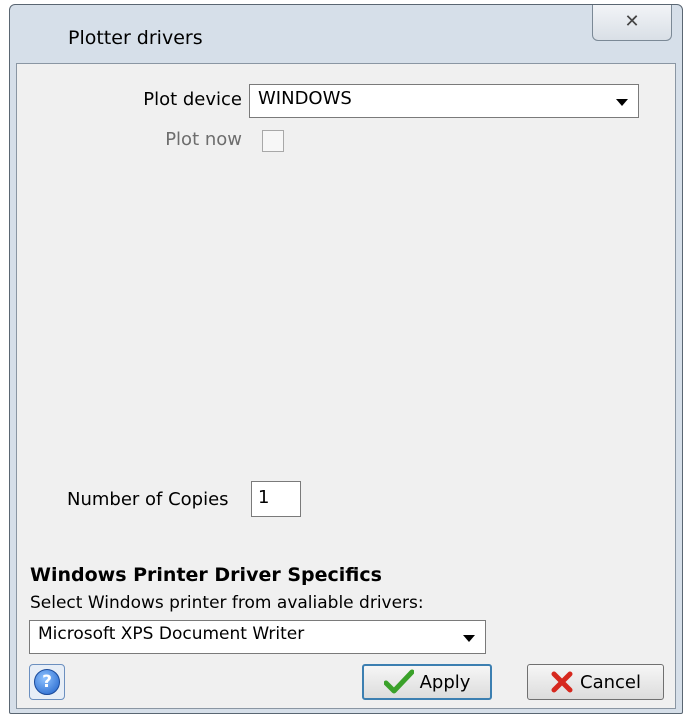 Image resolution: width=686 pixels, height=721 pixels. I want to click on cross-icon, so click(562, 682).